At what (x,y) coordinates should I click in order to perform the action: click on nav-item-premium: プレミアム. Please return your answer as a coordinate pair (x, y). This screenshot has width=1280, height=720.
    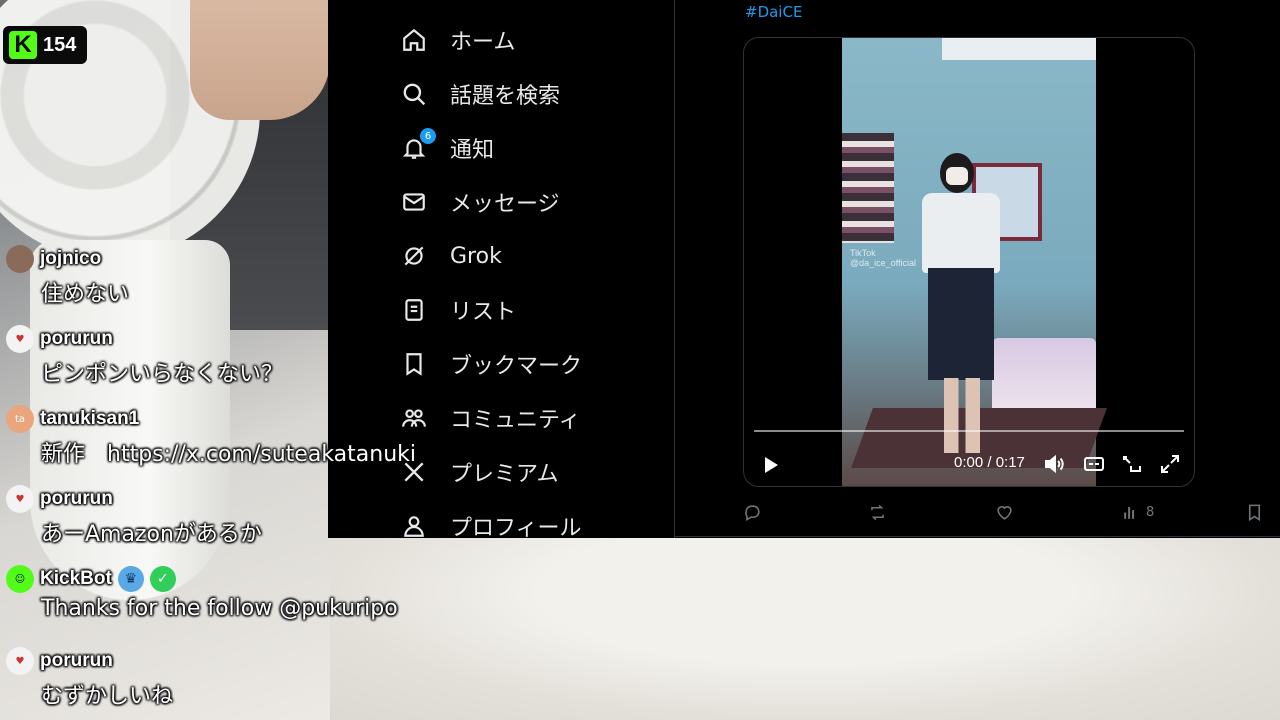
    Looking at the image, I should click on (479, 472).